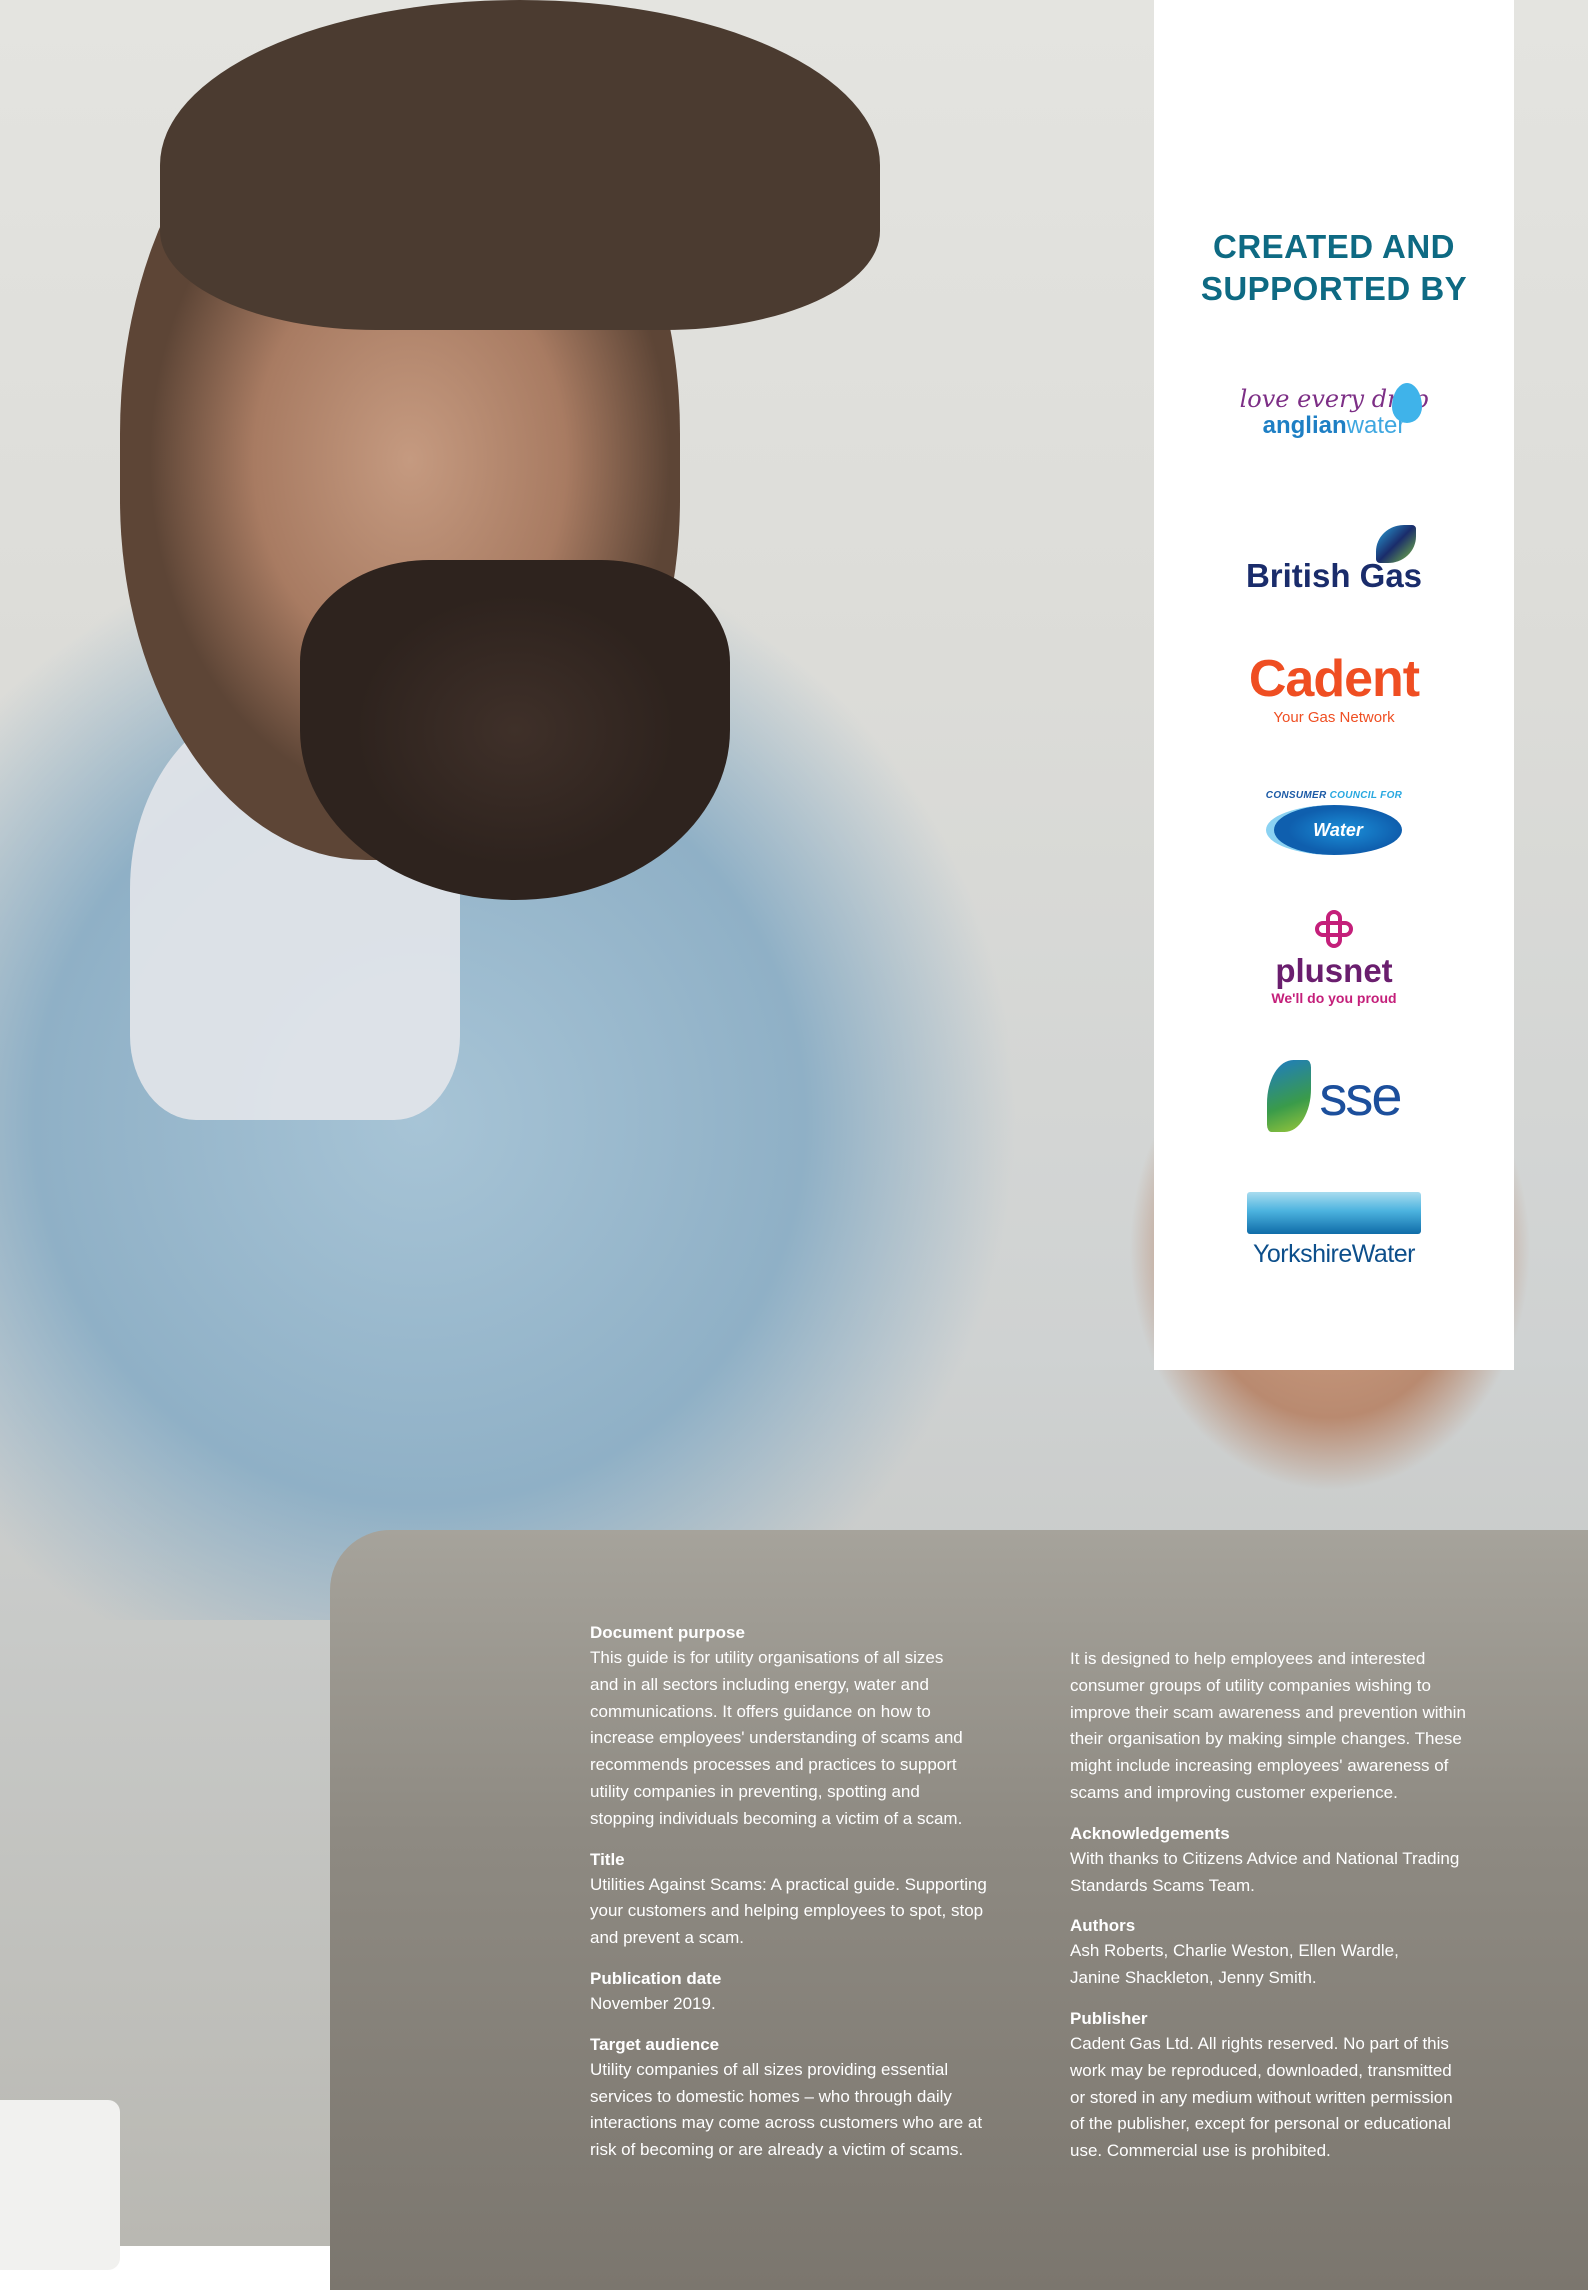 This screenshot has height=2290, width=1588. Describe the element at coordinates (1334, 679) in the screenshot. I see `cadent-name: Cadent` at that location.